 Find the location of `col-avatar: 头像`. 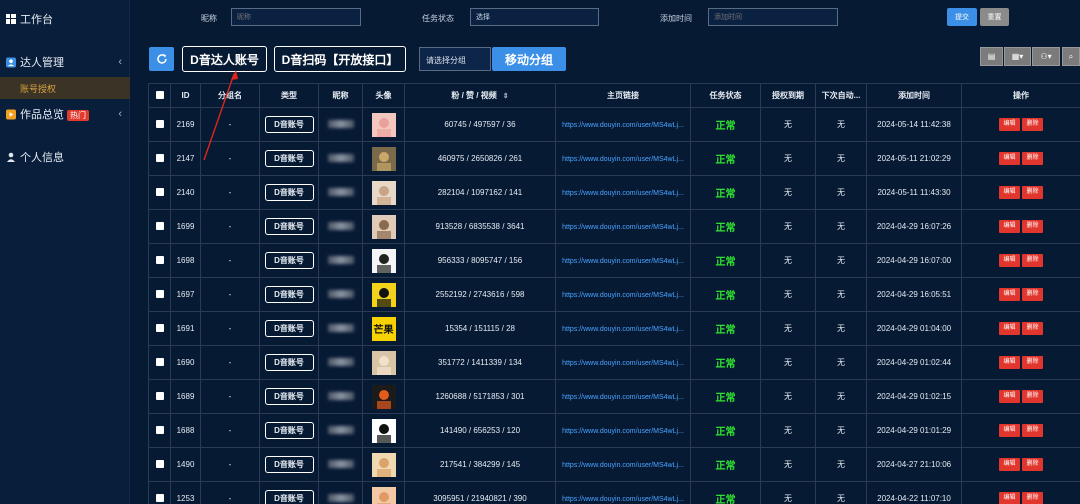

col-avatar: 头像 is located at coordinates (383, 95).